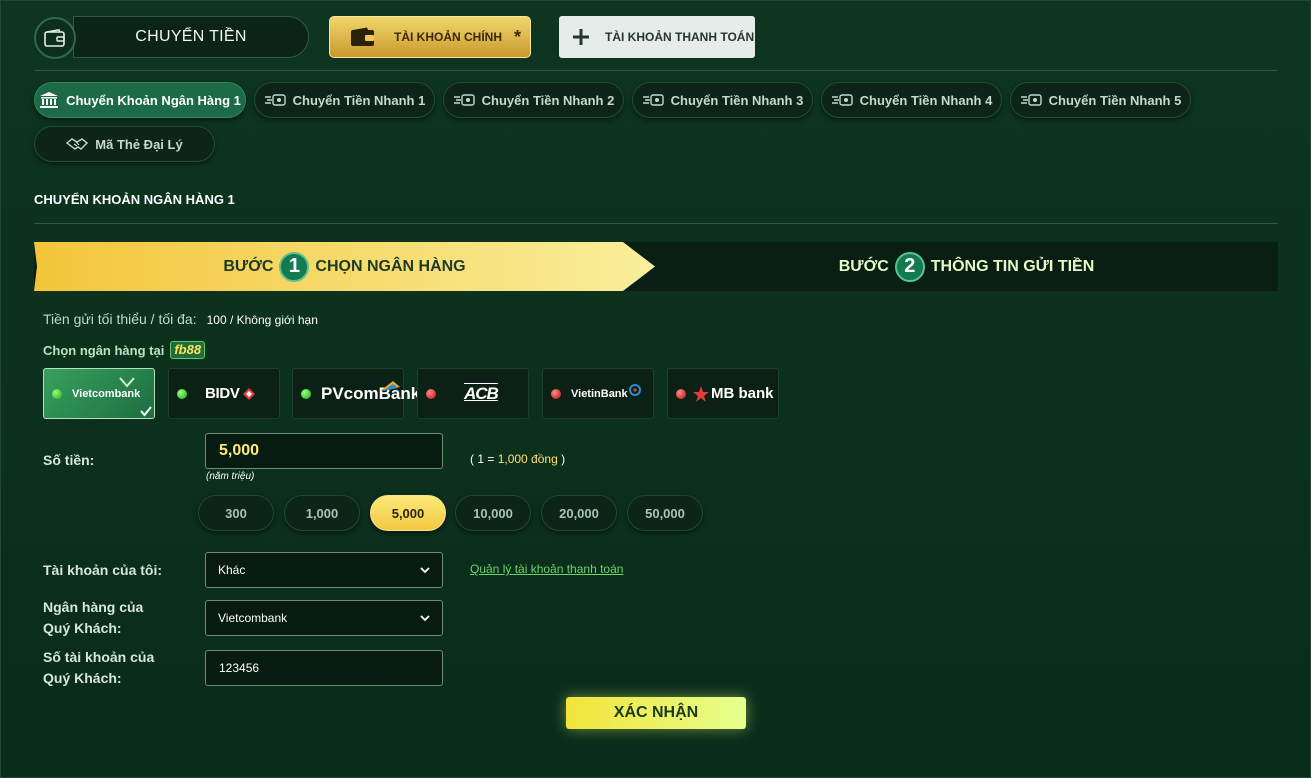  What do you see at coordinates (324, 618) in the screenshot?
I see `customer-bank-select: Vietcombank` at bounding box center [324, 618].